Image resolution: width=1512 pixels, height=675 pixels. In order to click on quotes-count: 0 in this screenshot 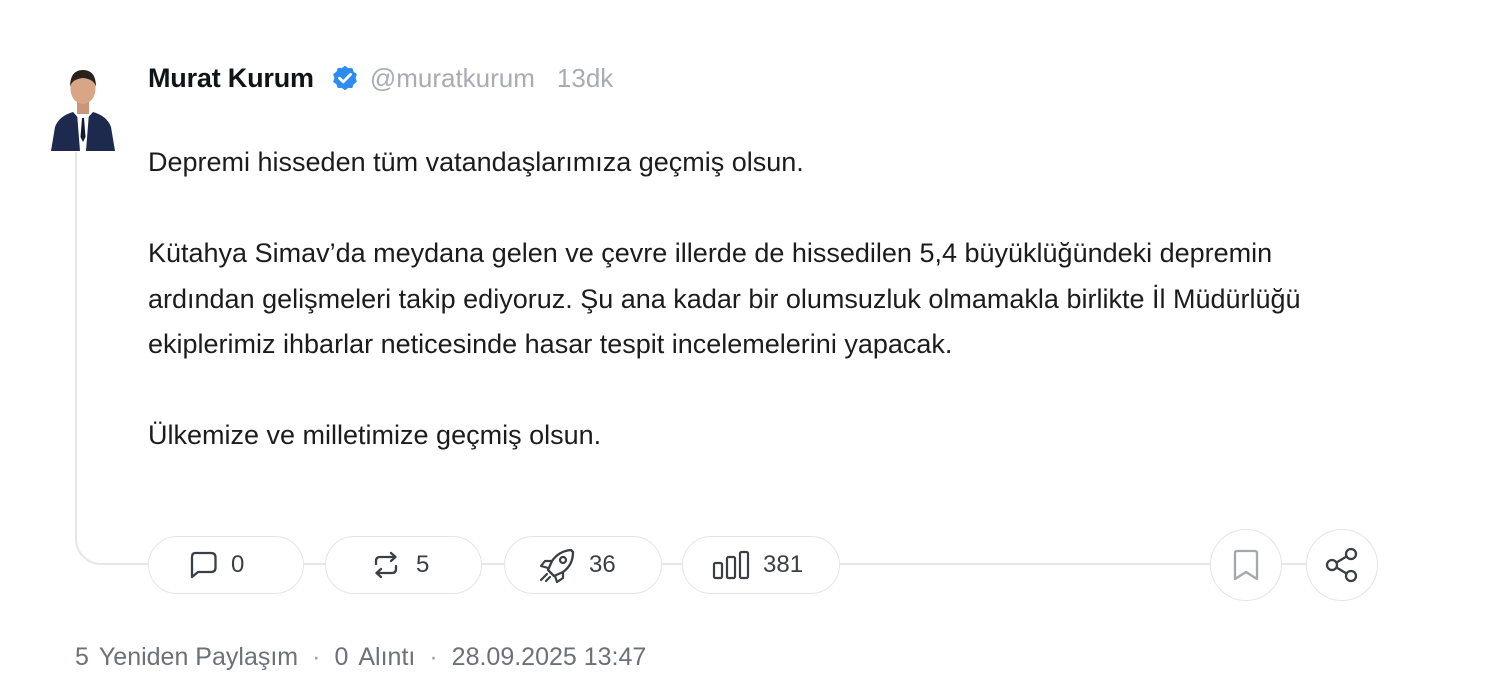, I will do `click(341, 656)`.